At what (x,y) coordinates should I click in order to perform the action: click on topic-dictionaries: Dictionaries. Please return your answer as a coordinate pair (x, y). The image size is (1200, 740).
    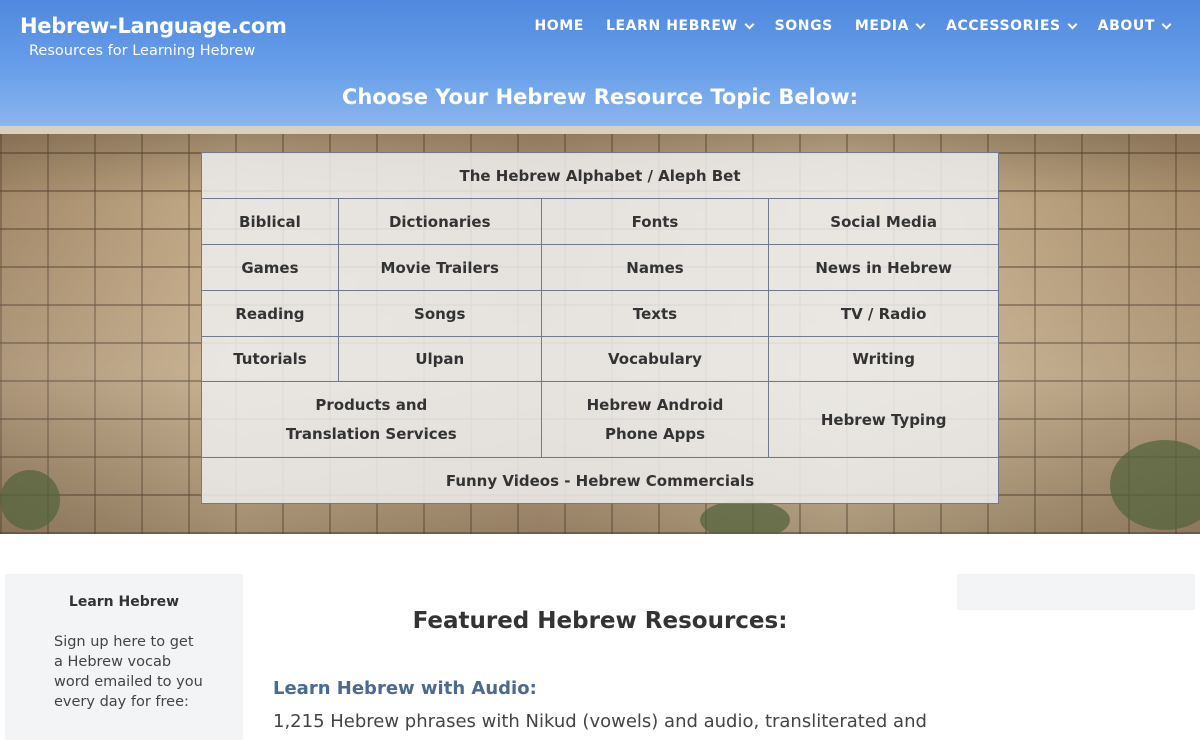
    Looking at the image, I should click on (439, 221).